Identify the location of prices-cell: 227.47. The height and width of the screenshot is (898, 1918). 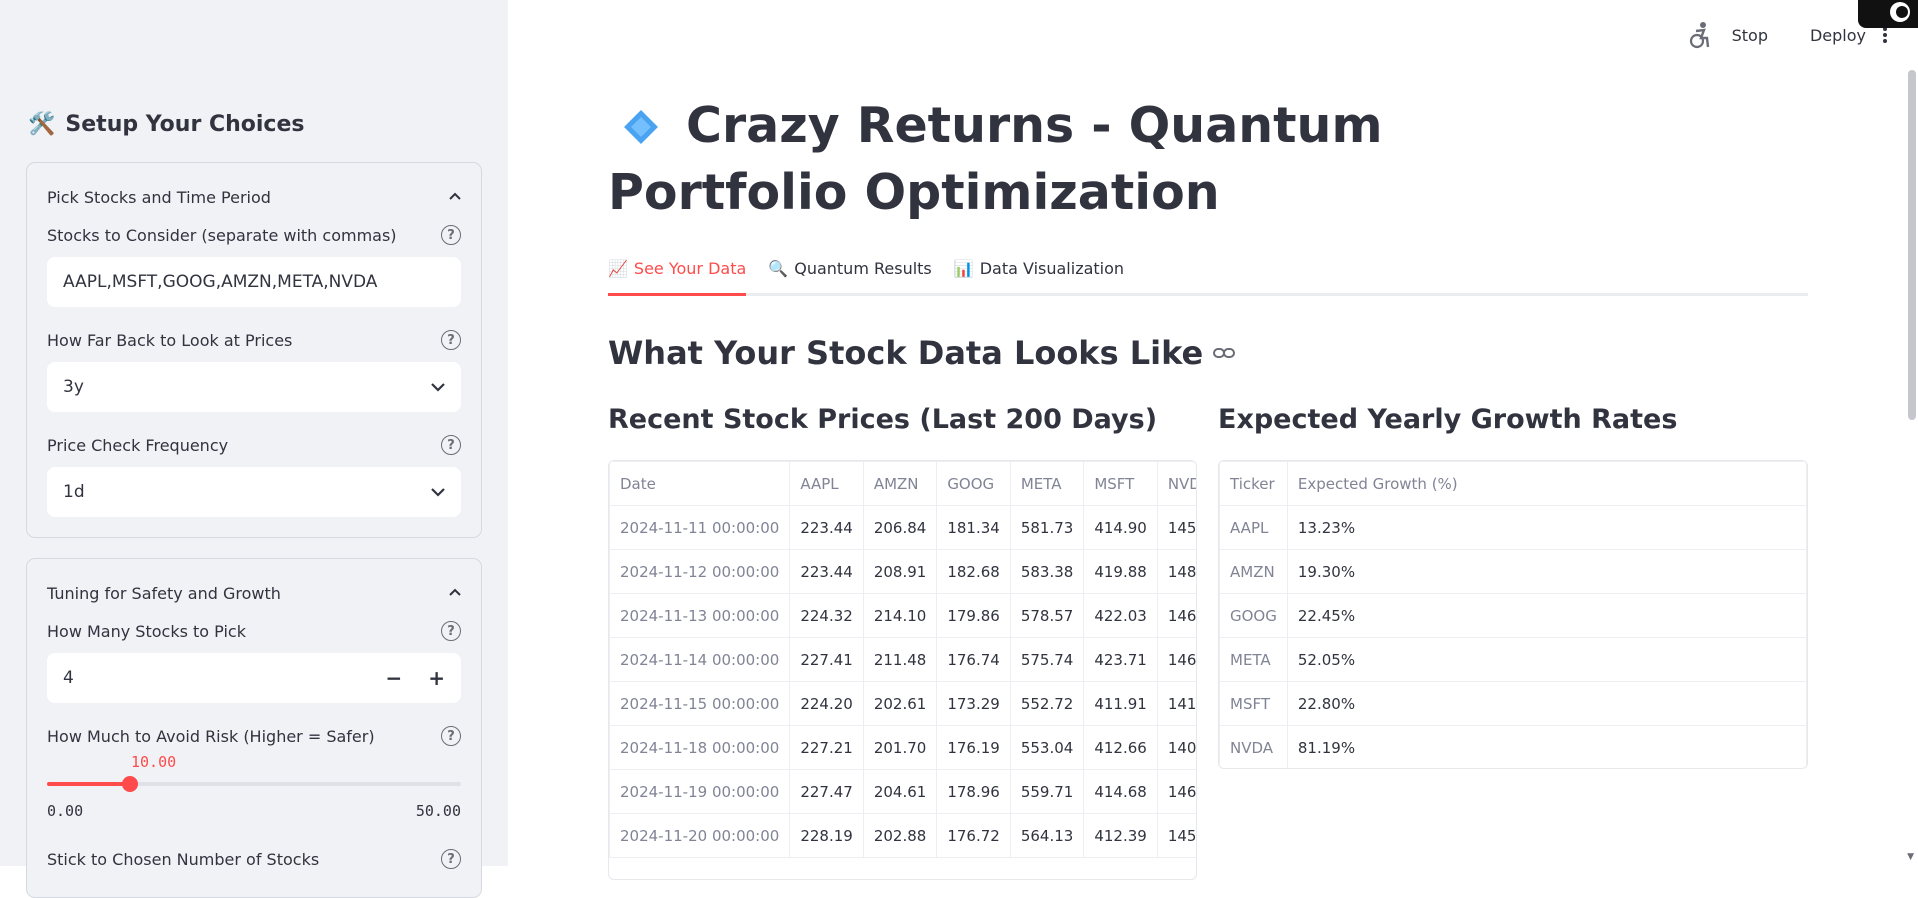
(827, 792).